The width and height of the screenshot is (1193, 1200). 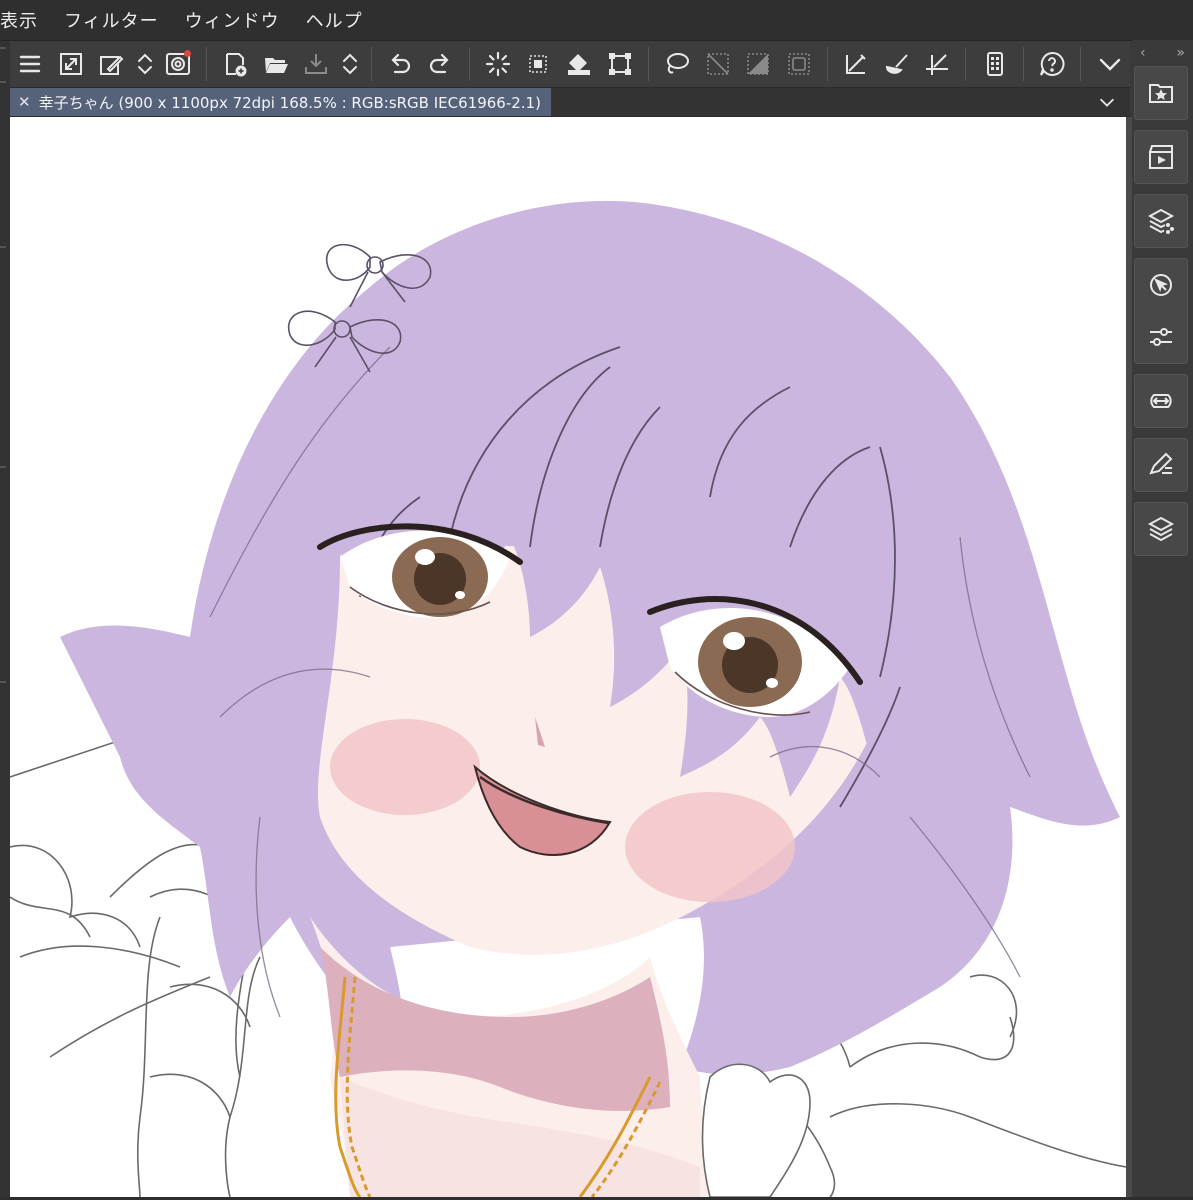 What do you see at coordinates (111, 20) in the screenshot?
I see `menu-filter: フィルター` at bounding box center [111, 20].